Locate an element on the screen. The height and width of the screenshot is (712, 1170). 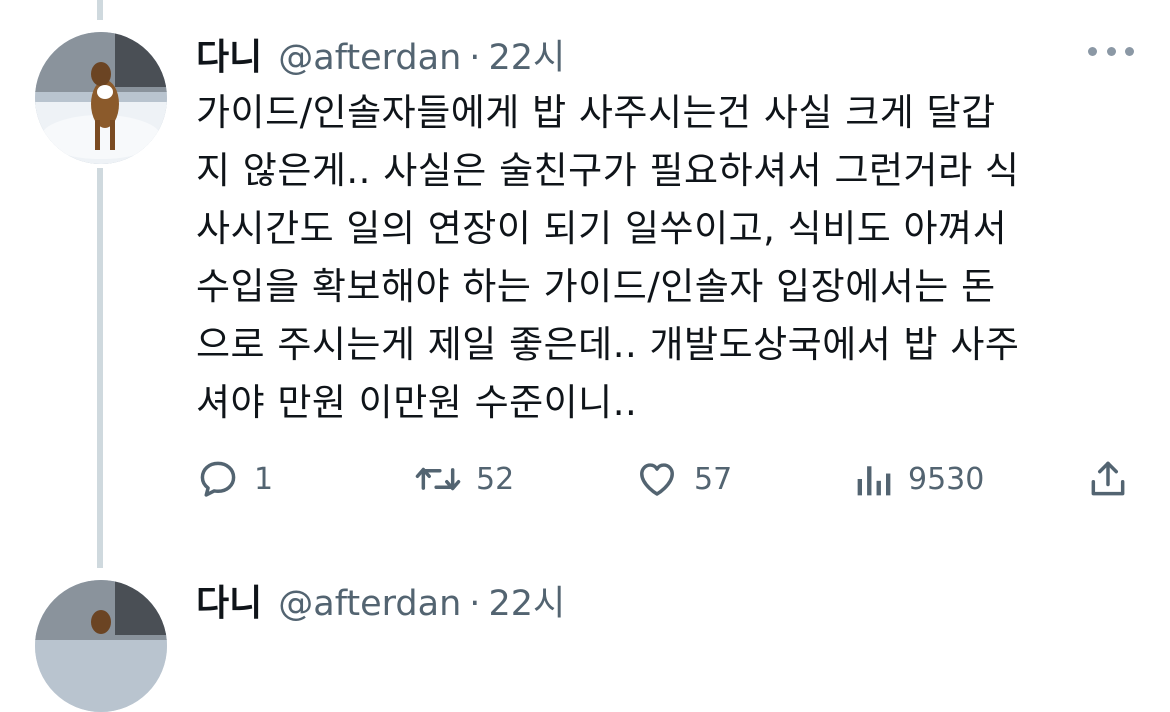
reply-button: 1 is located at coordinates (234, 479).